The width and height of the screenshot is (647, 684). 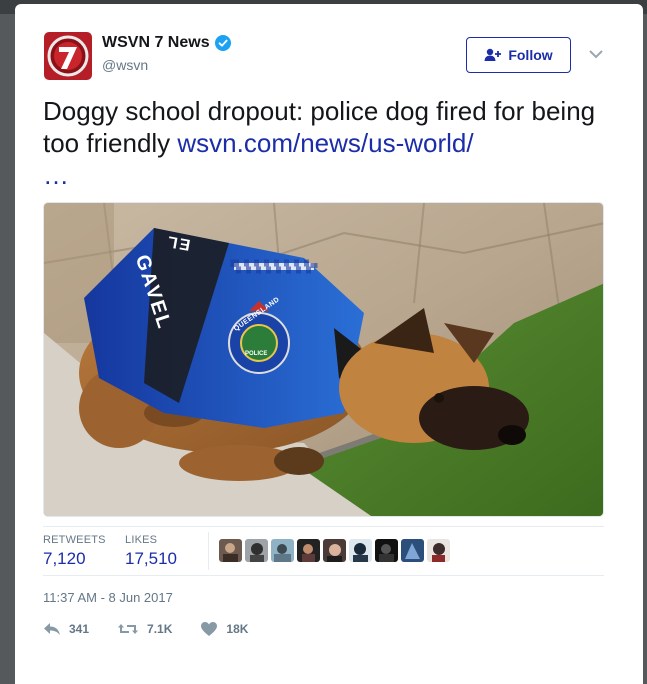 I want to click on timestamp: 11:37 AM - 8 Jun 2017, so click(x=108, y=597).